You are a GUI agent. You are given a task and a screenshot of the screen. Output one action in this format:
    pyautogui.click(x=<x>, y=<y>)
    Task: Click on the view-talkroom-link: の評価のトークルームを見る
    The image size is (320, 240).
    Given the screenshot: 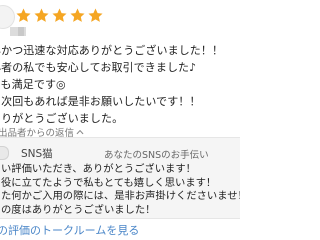 What is the action you would take?
    pyautogui.click(x=69, y=230)
    